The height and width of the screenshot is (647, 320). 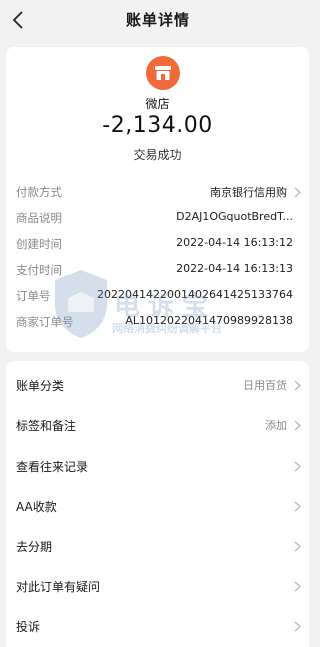 I want to click on action-label: 标签和备注, so click(x=46, y=426).